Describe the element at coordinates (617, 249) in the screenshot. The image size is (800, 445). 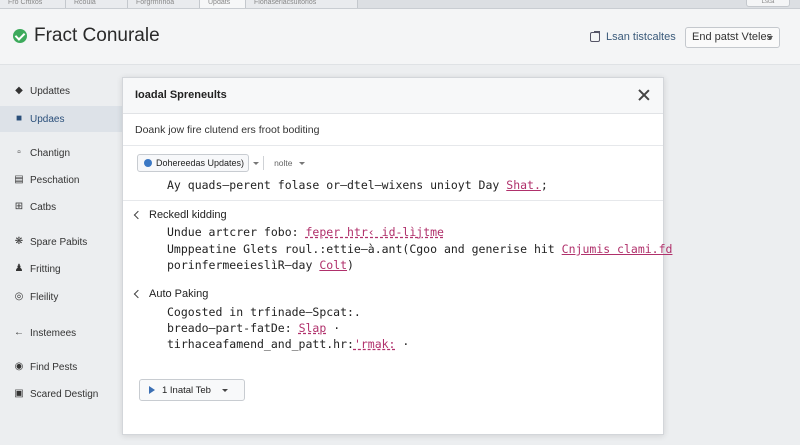
I see `line-link: Cnjumis clami.fd` at that location.